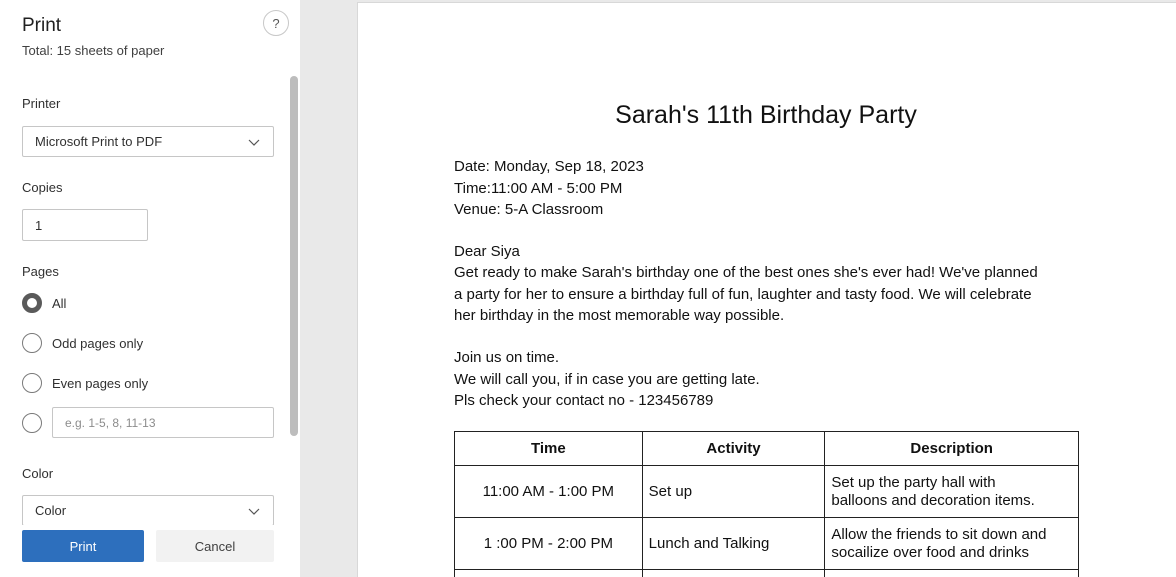 This screenshot has height=577, width=1176. I want to click on description-line: balloons and decoration items., so click(933, 500).